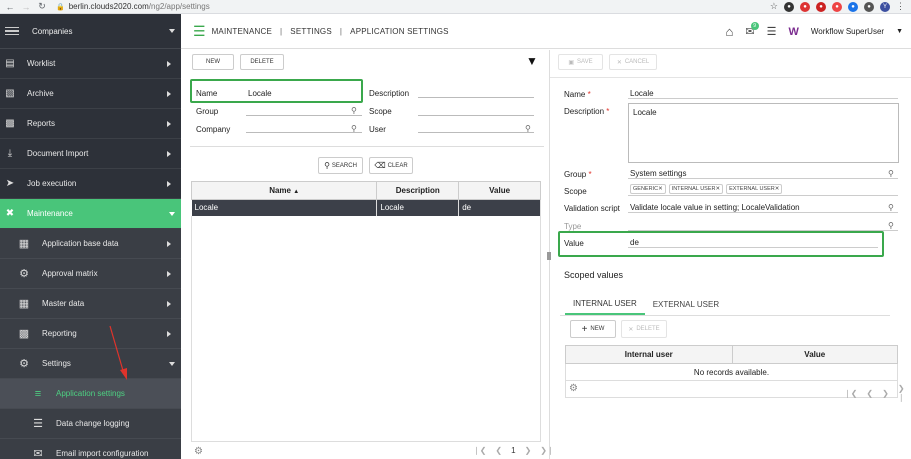 This screenshot has width=911, height=459. What do you see at coordinates (399, 31) in the screenshot?
I see `breadcrumb-item-application-settings: APPLICATION SETTINGS` at bounding box center [399, 31].